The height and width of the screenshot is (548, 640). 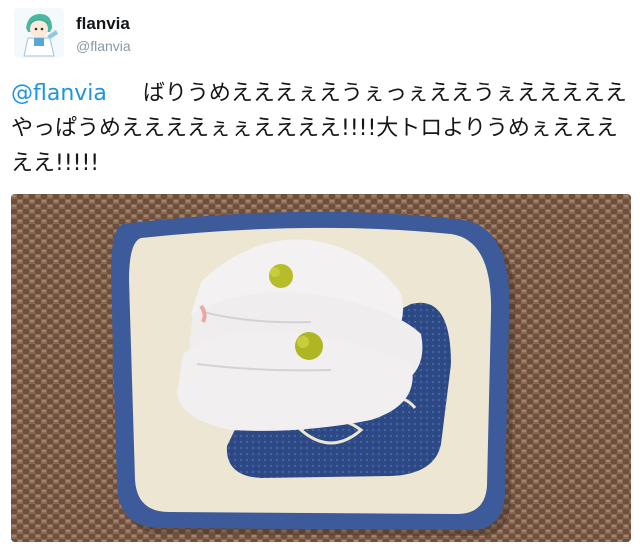 What do you see at coordinates (103, 24) in the screenshot?
I see `display-name: flanvia` at bounding box center [103, 24].